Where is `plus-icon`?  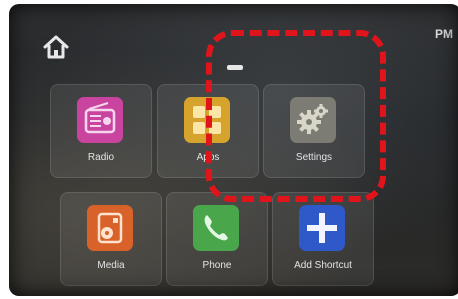 plus-icon is located at coordinates (322, 228).